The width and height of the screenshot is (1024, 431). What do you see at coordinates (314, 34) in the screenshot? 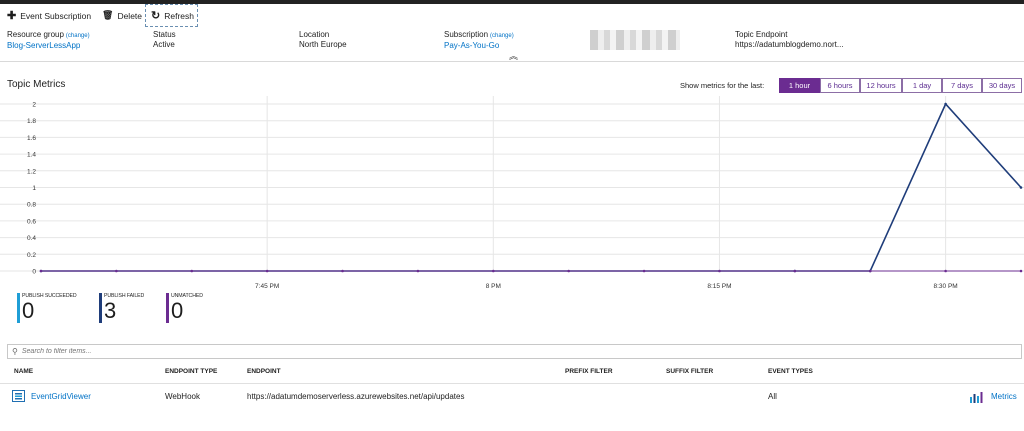
I see `location-label: Location` at bounding box center [314, 34].